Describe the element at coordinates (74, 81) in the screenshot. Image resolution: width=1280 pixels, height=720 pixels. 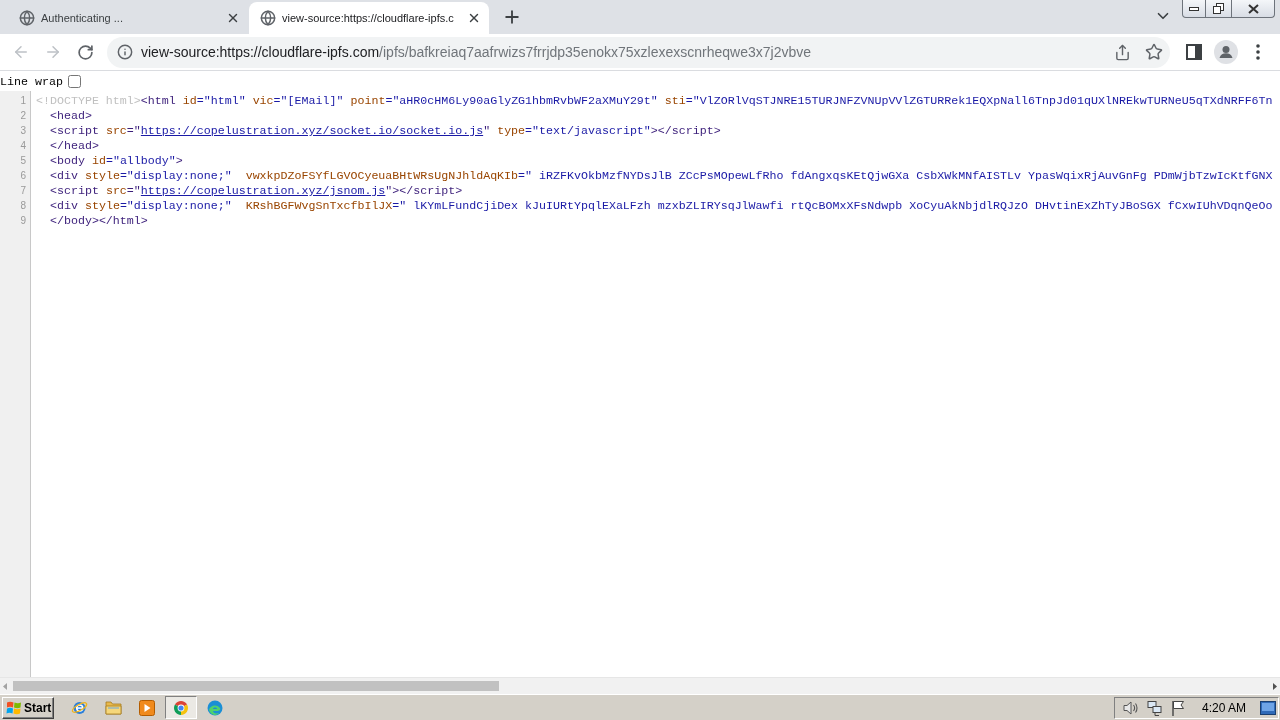
I see `line-wrap-checkbox` at that location.